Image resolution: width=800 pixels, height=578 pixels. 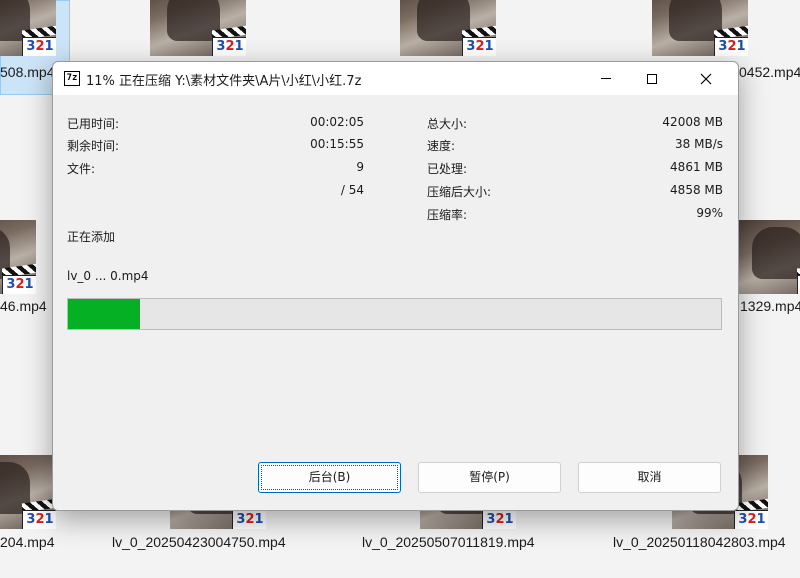 What do you see at coordinates (395, 78) in the screenshot?
I see `title-bar: 7z 11% 正在压缩 Y:\素材文件夹\A片\小红\小红.7z` at bounding box center [395, 78].